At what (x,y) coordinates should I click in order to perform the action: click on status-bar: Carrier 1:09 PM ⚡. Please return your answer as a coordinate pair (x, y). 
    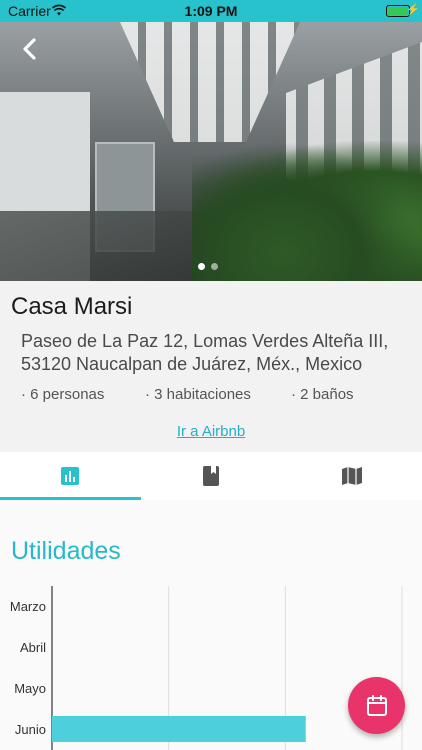
    Looking at the image, I should click on (211, 11).